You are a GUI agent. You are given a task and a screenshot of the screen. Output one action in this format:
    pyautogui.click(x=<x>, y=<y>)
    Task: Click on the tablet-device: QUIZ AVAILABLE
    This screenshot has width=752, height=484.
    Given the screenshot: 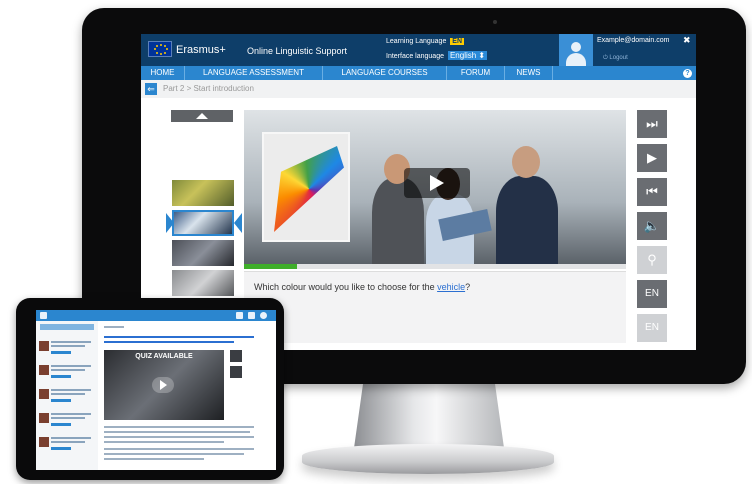 What is the action you would take?
    pyautogui.click(x=150, y=389)
    